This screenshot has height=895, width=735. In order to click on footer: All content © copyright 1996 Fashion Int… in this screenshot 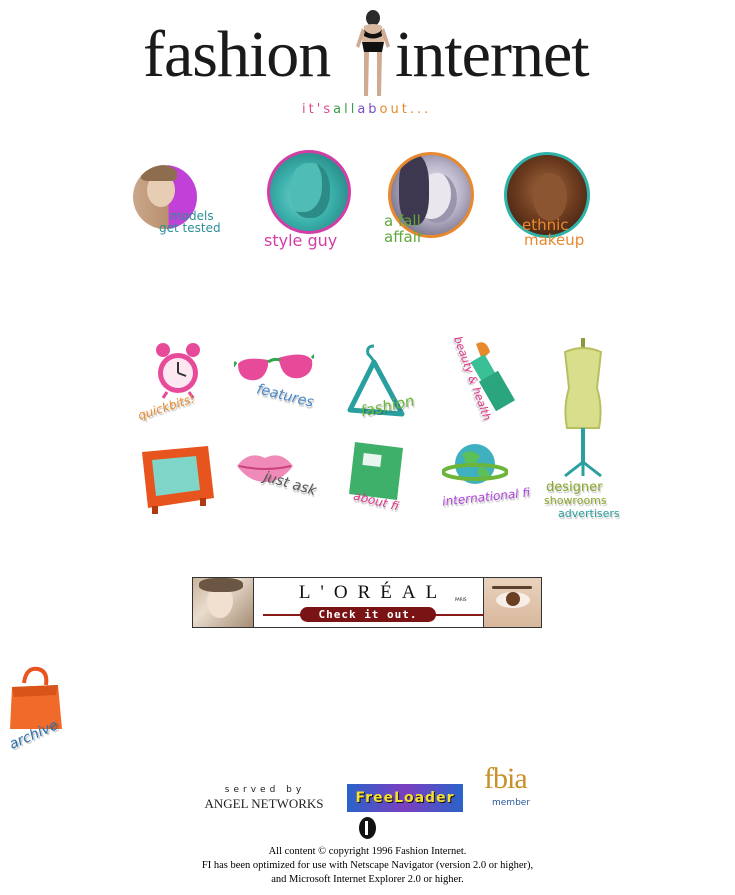, I will do `click(367, 866)`.